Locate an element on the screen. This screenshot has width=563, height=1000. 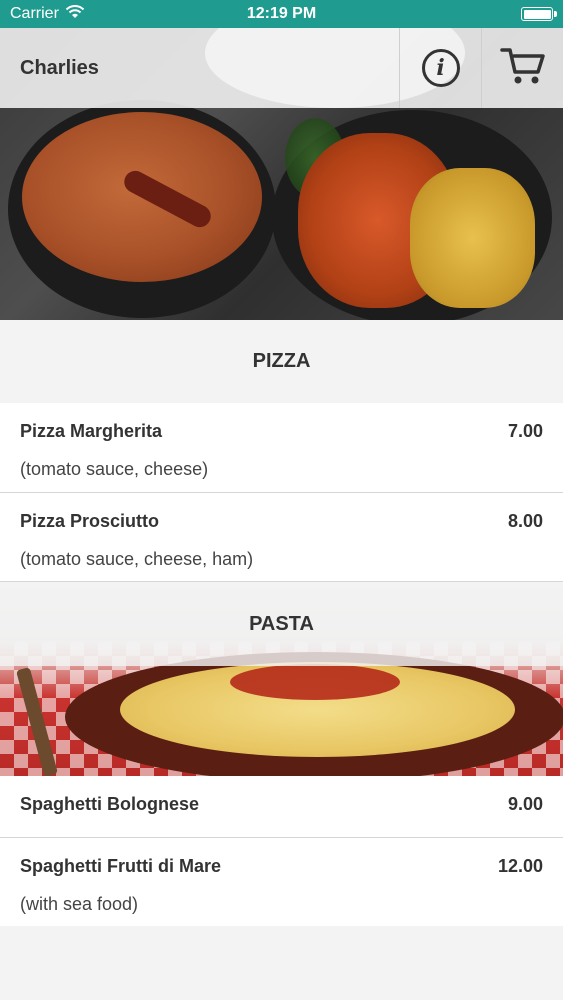
menu-item-spaghetti-bolognese: Spaghetti Bolognese 9.00 is located at coordinates (281, 807).